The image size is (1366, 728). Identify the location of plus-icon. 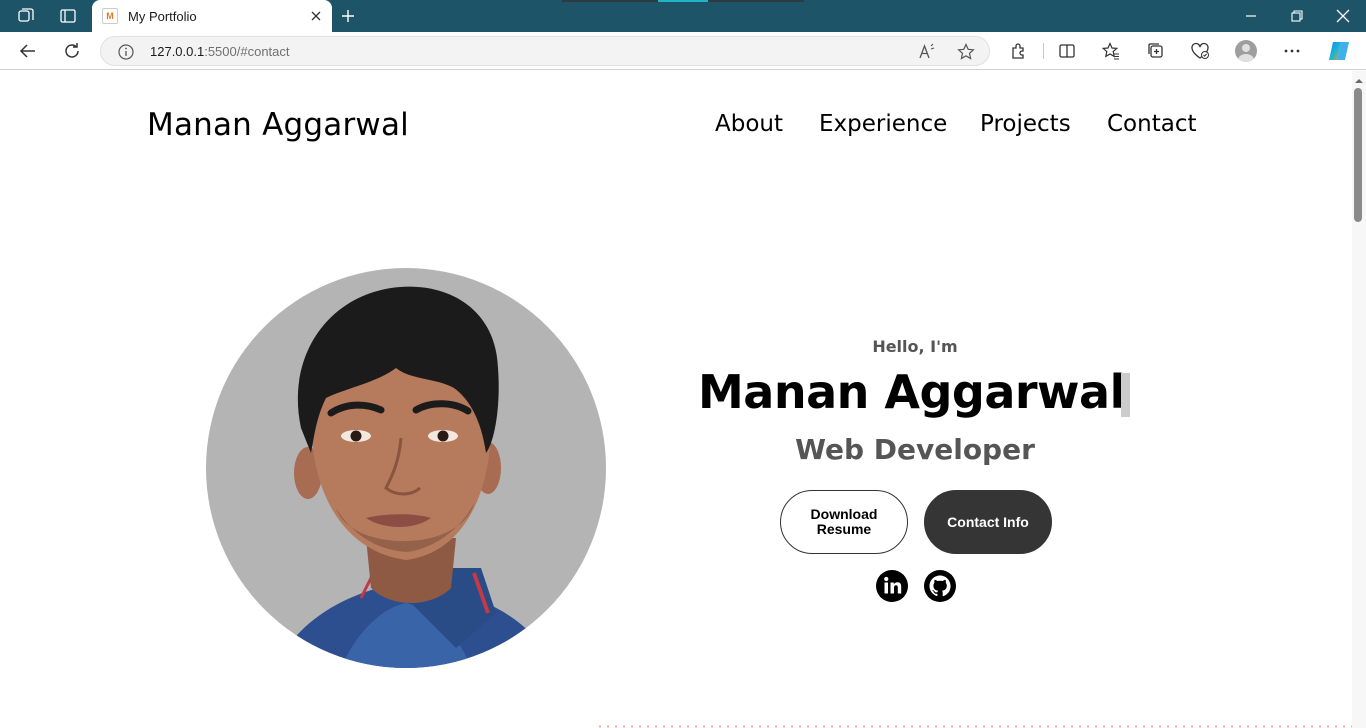
(348, 16).